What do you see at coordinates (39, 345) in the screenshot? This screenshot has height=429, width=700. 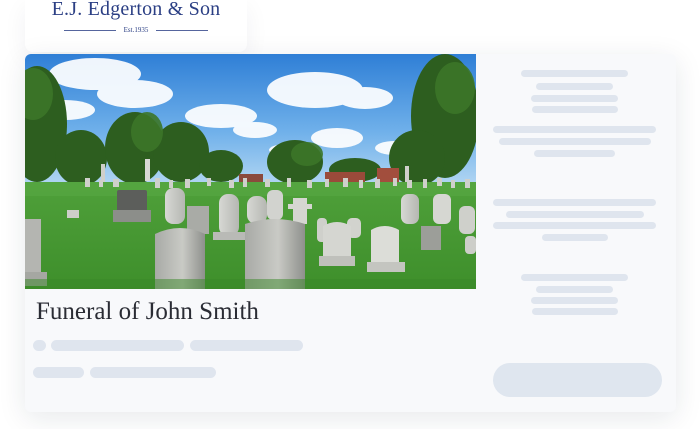 I see `status-dot-icon` at bounding box center [39, 345].